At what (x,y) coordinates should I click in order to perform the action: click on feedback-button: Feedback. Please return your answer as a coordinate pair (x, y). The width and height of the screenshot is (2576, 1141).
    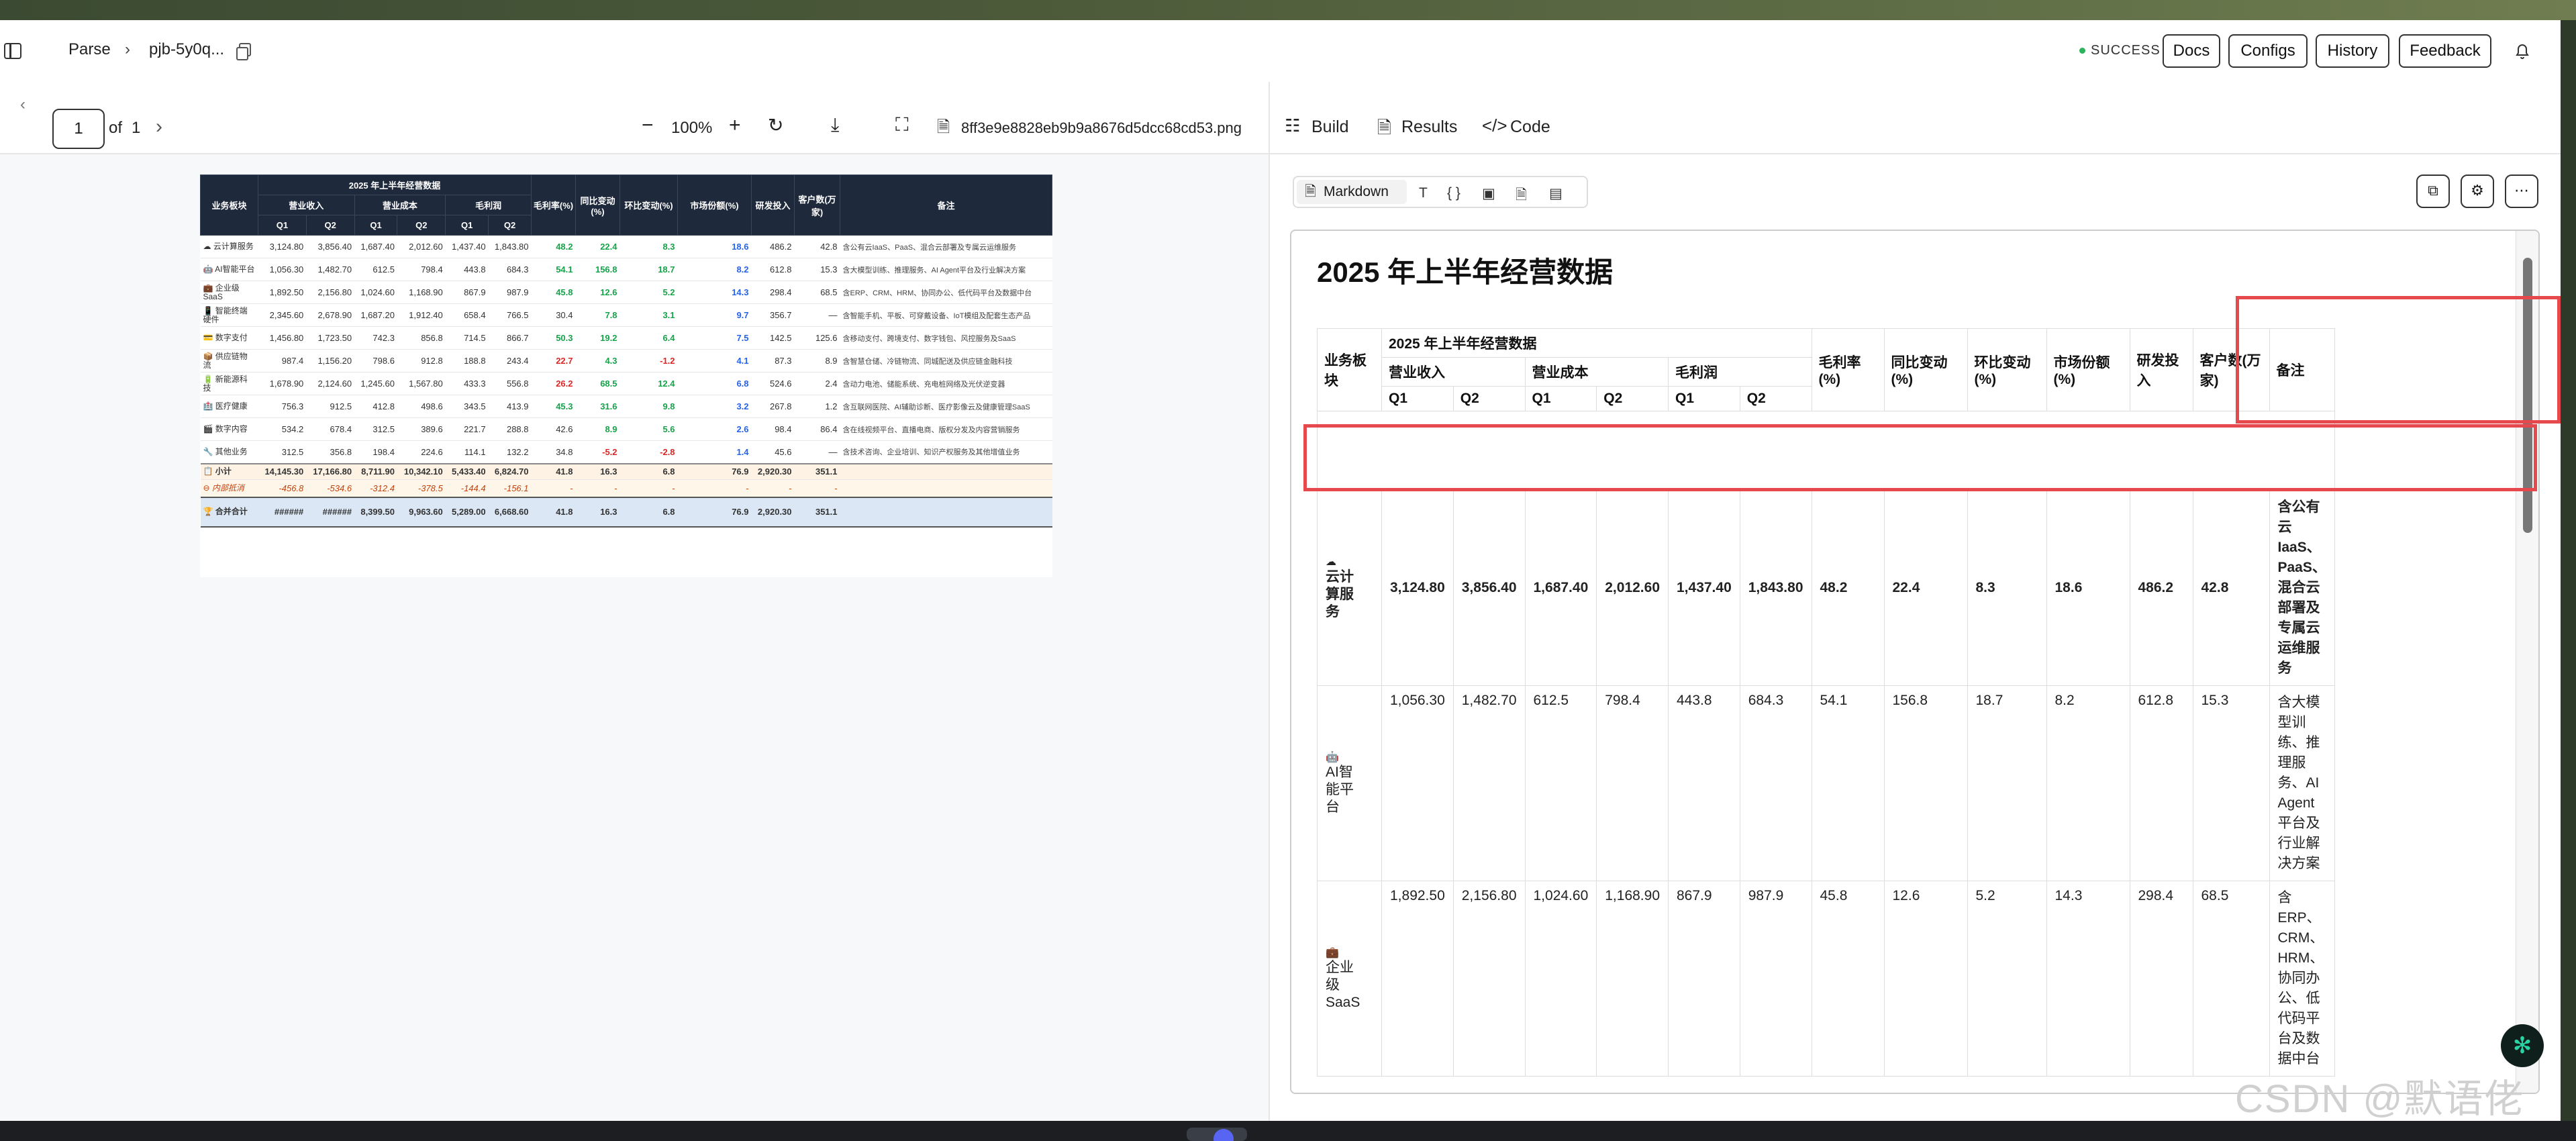
    Looking at the image, I should click on (2445, 51).